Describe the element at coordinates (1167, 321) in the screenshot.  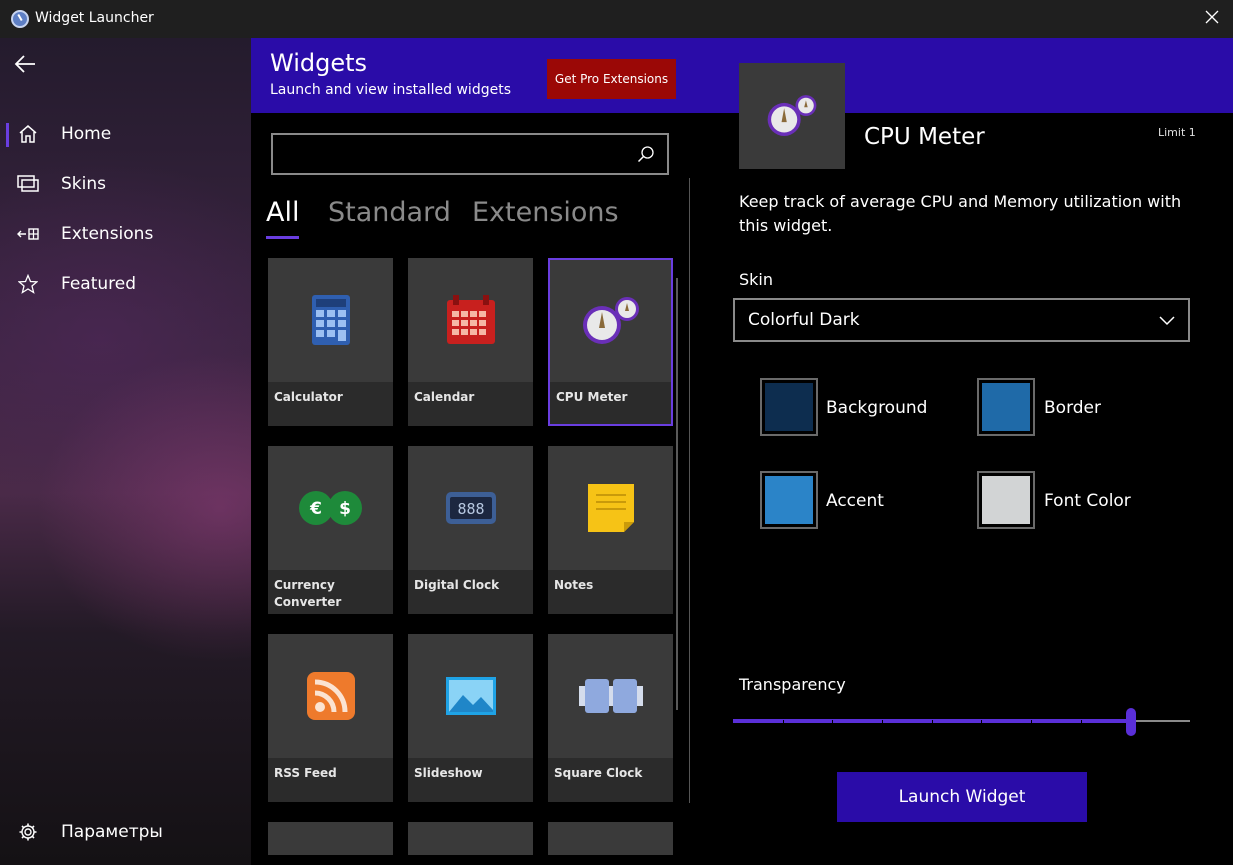
I see `chevron-down-icon` at that location.